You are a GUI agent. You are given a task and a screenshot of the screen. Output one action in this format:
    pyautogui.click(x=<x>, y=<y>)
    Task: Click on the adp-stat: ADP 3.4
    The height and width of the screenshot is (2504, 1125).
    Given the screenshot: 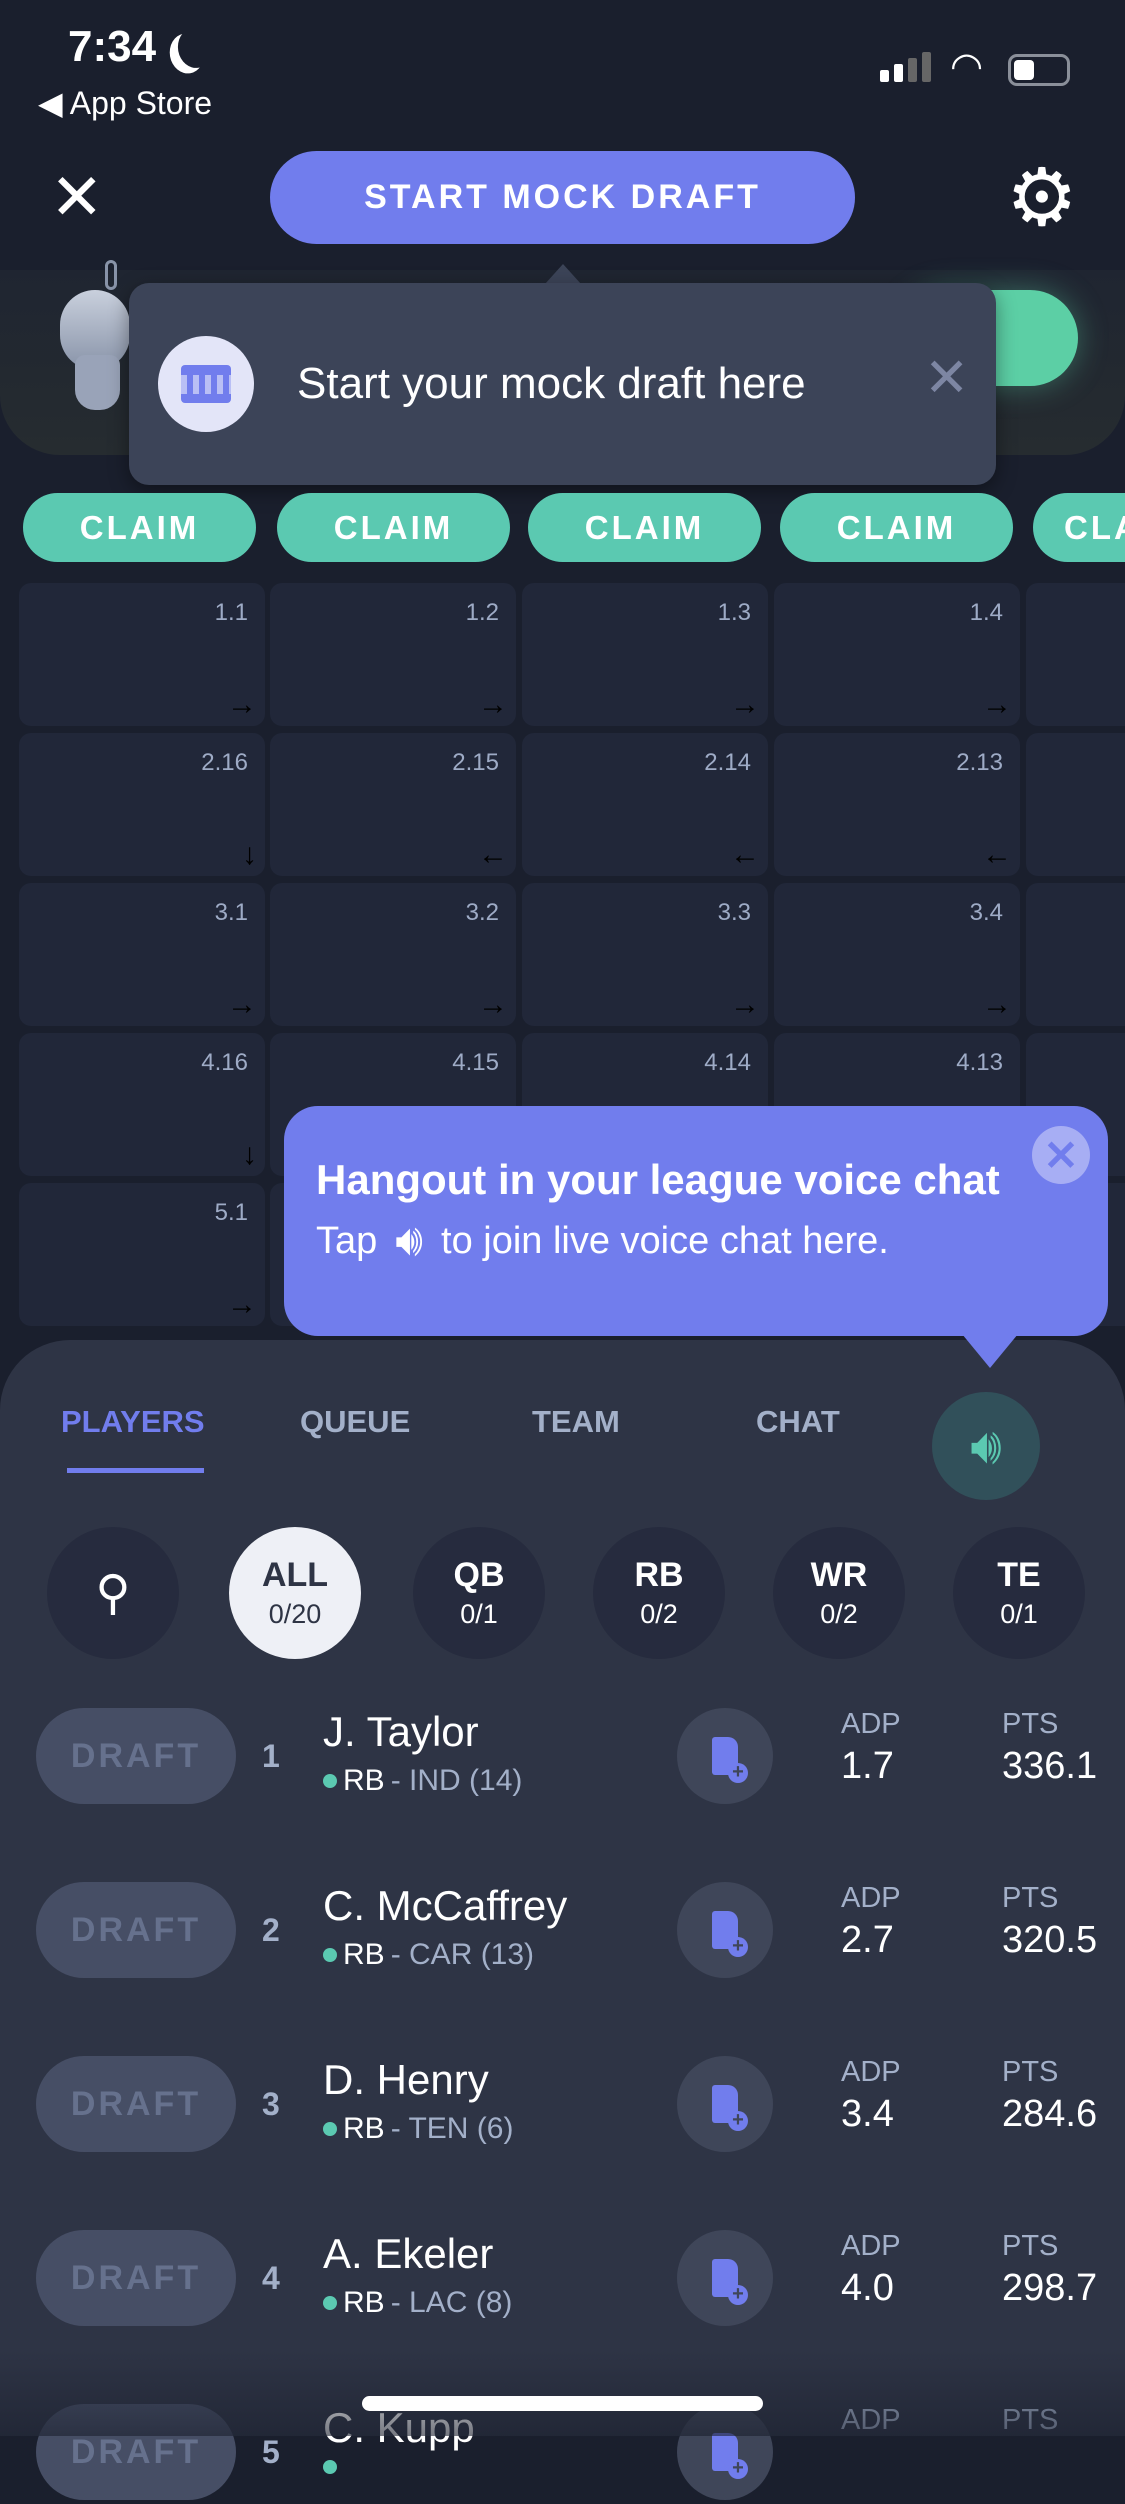 What is the action you would take?
    pyautogui.click(x=871, y=2096)
    